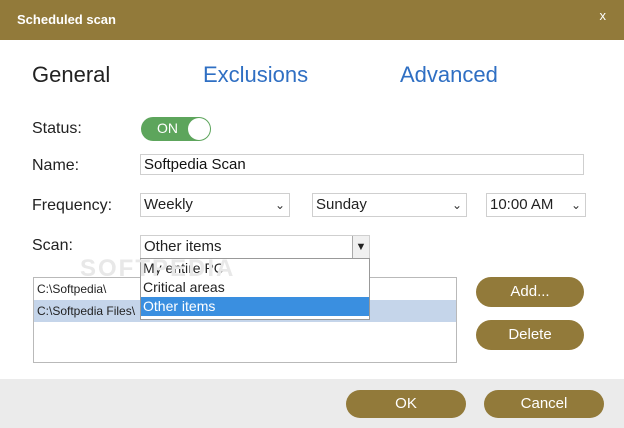 This screenshot has height=428, width=624. What do you see at coordinates (183, 246) in the screenshot?
I see `scan-select-value: Other items` at bounding box center [183, 246].